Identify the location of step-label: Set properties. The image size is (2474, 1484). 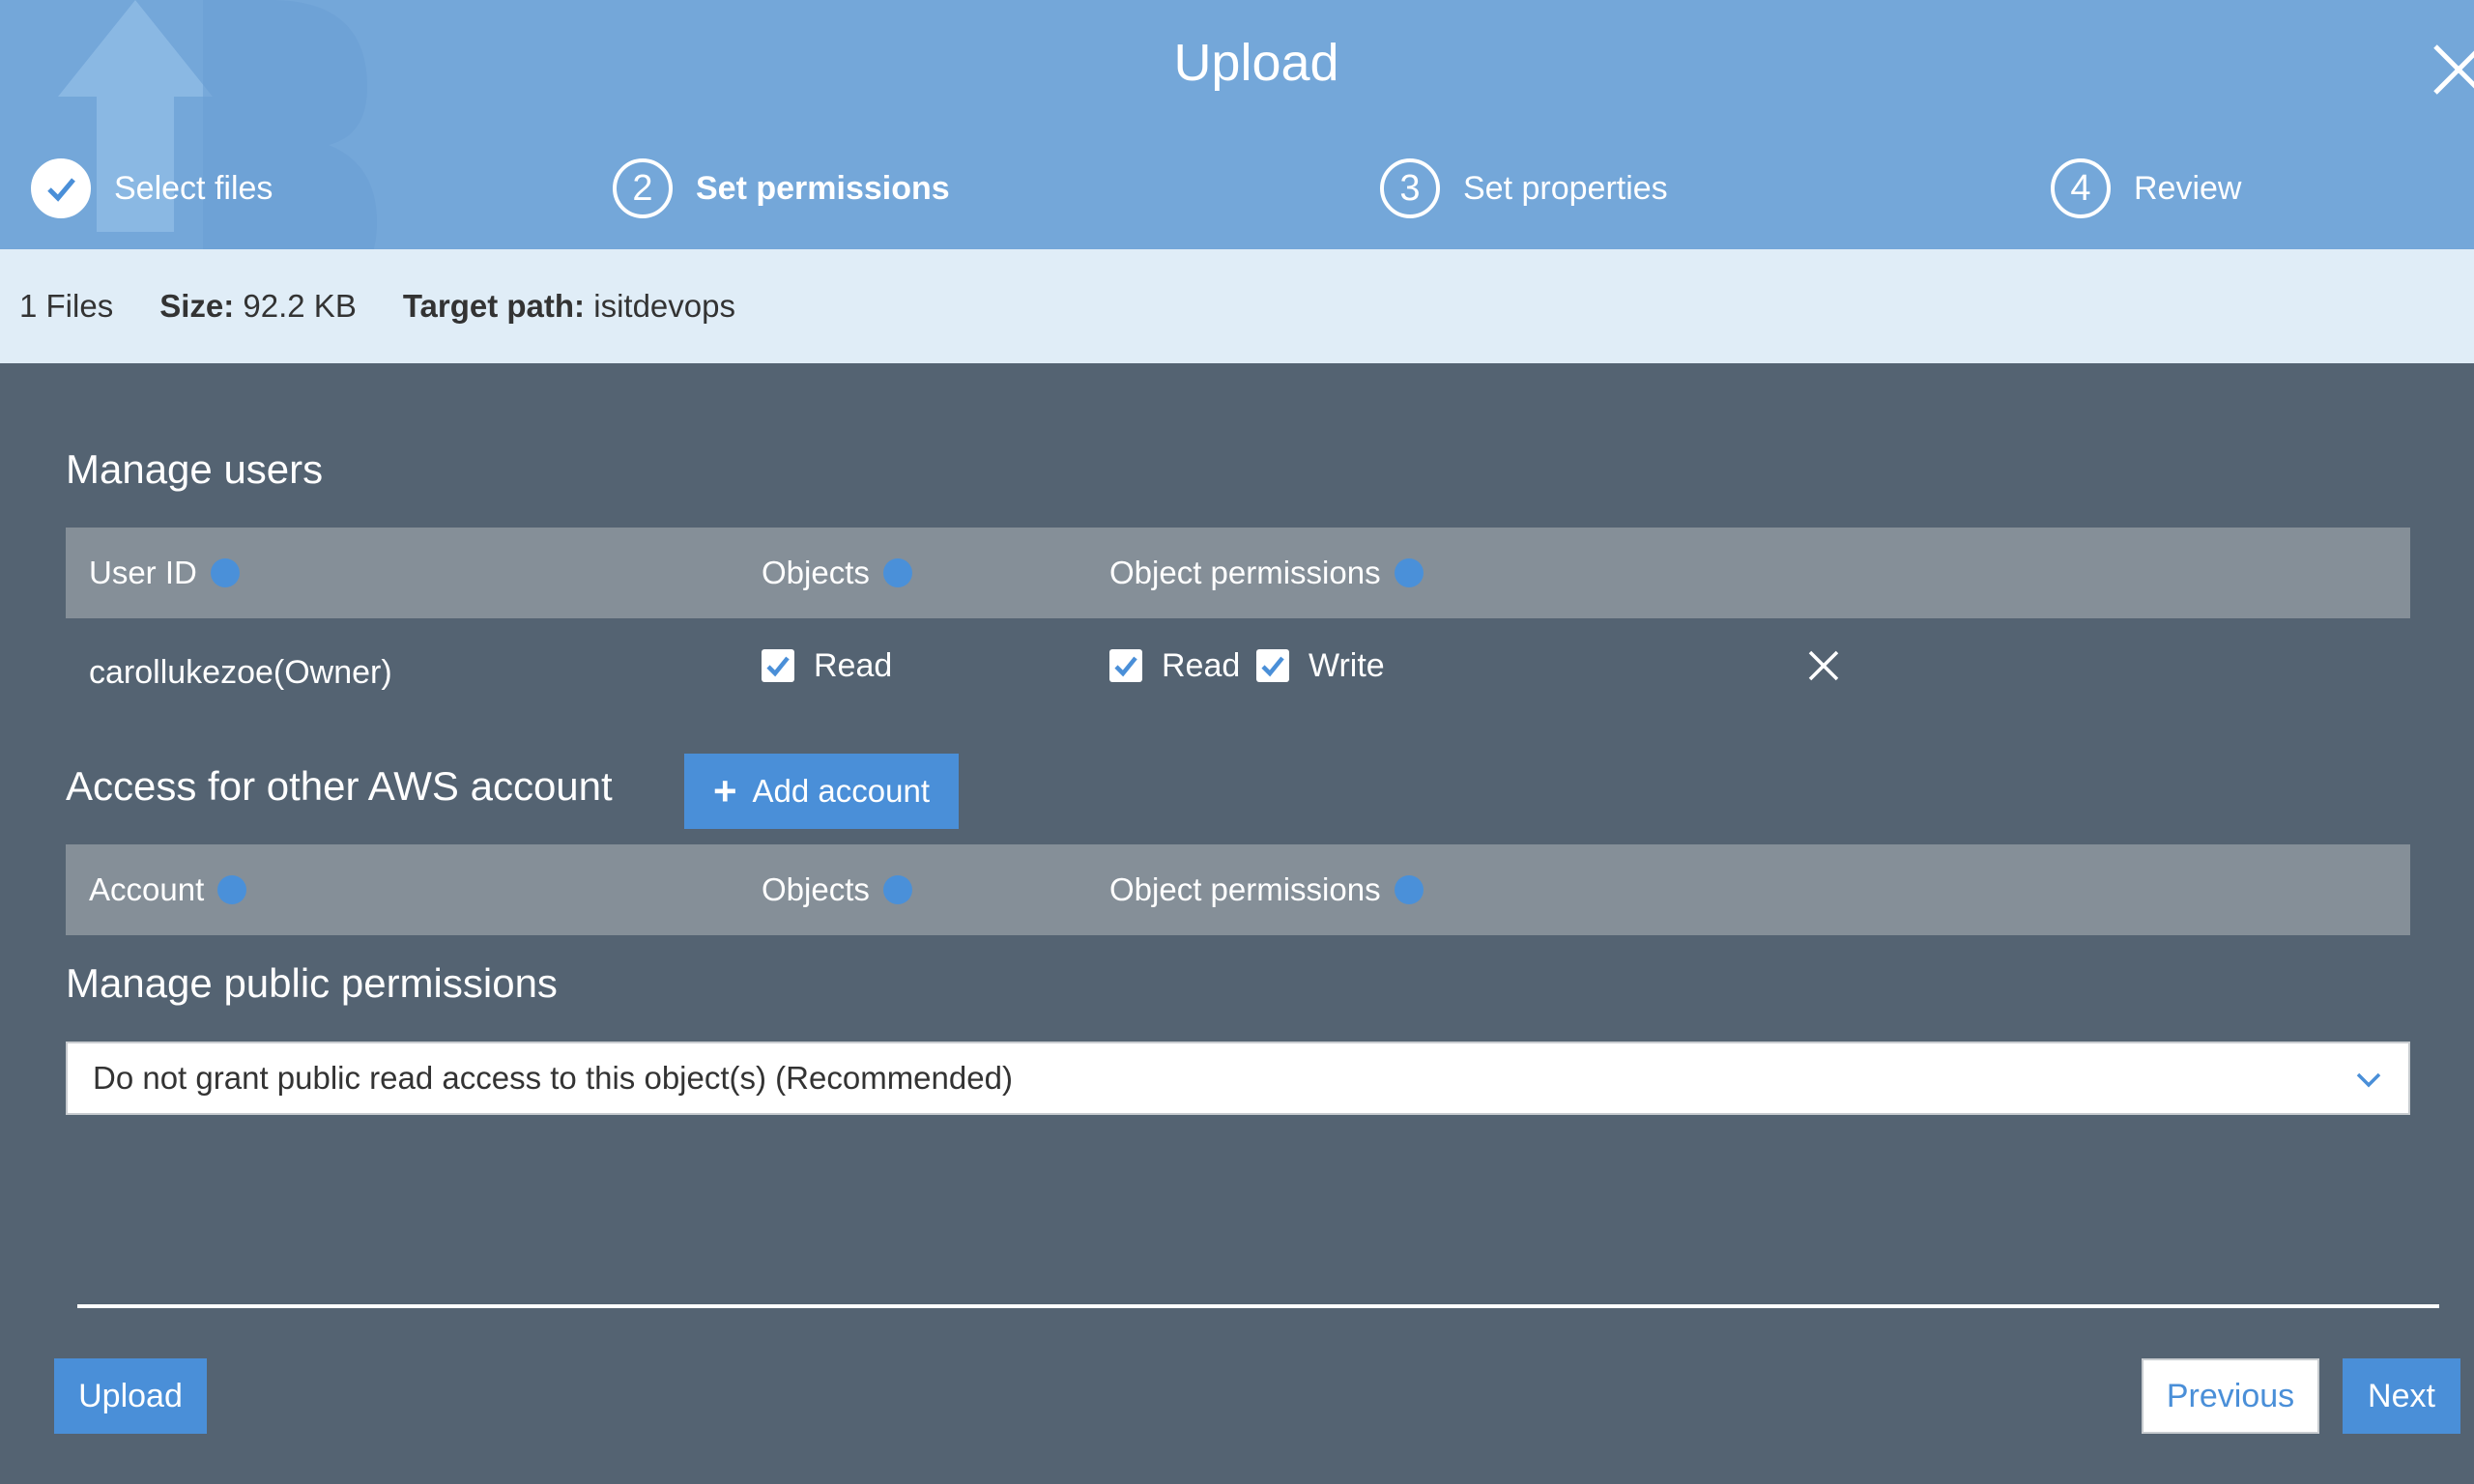
(1566, 188).